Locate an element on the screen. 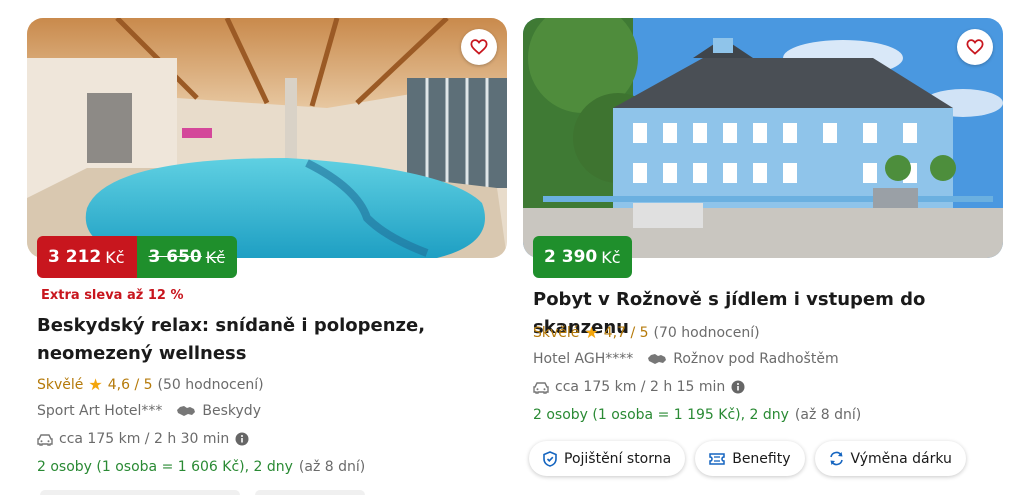 The width and height of the screenshot is (1024, 495). distance-info: cca 175 km / 2 h 30 min is located at coordinates (143, 439).